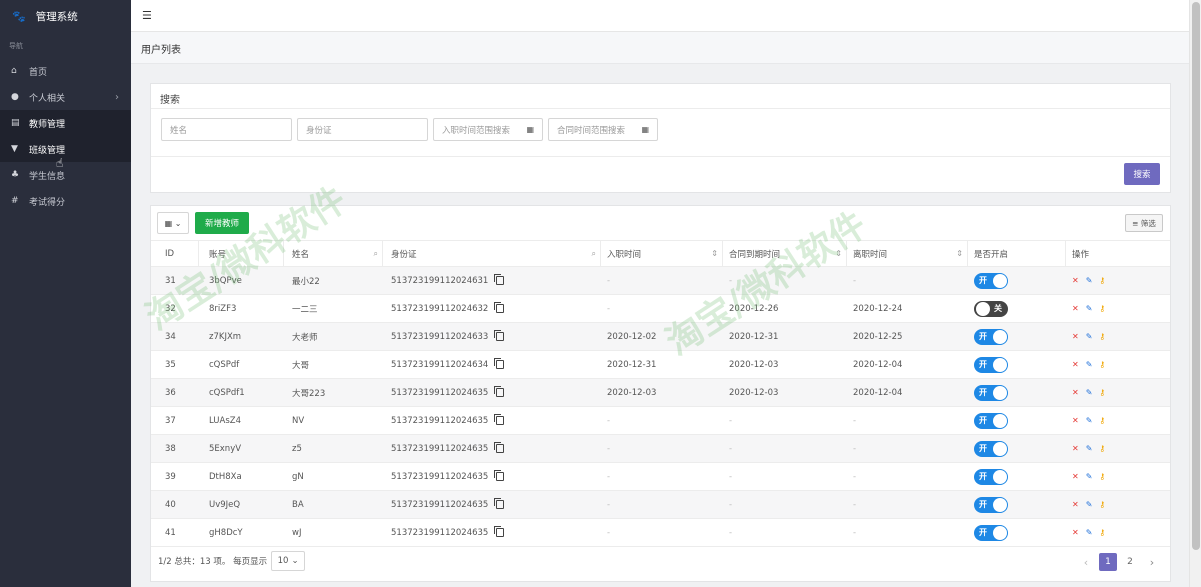 The height and width of the screenshot is (587, 1201). What do you see at coordinates (660, 156) in the screenshot?
I see `divider` at bounding box center [660, 156].